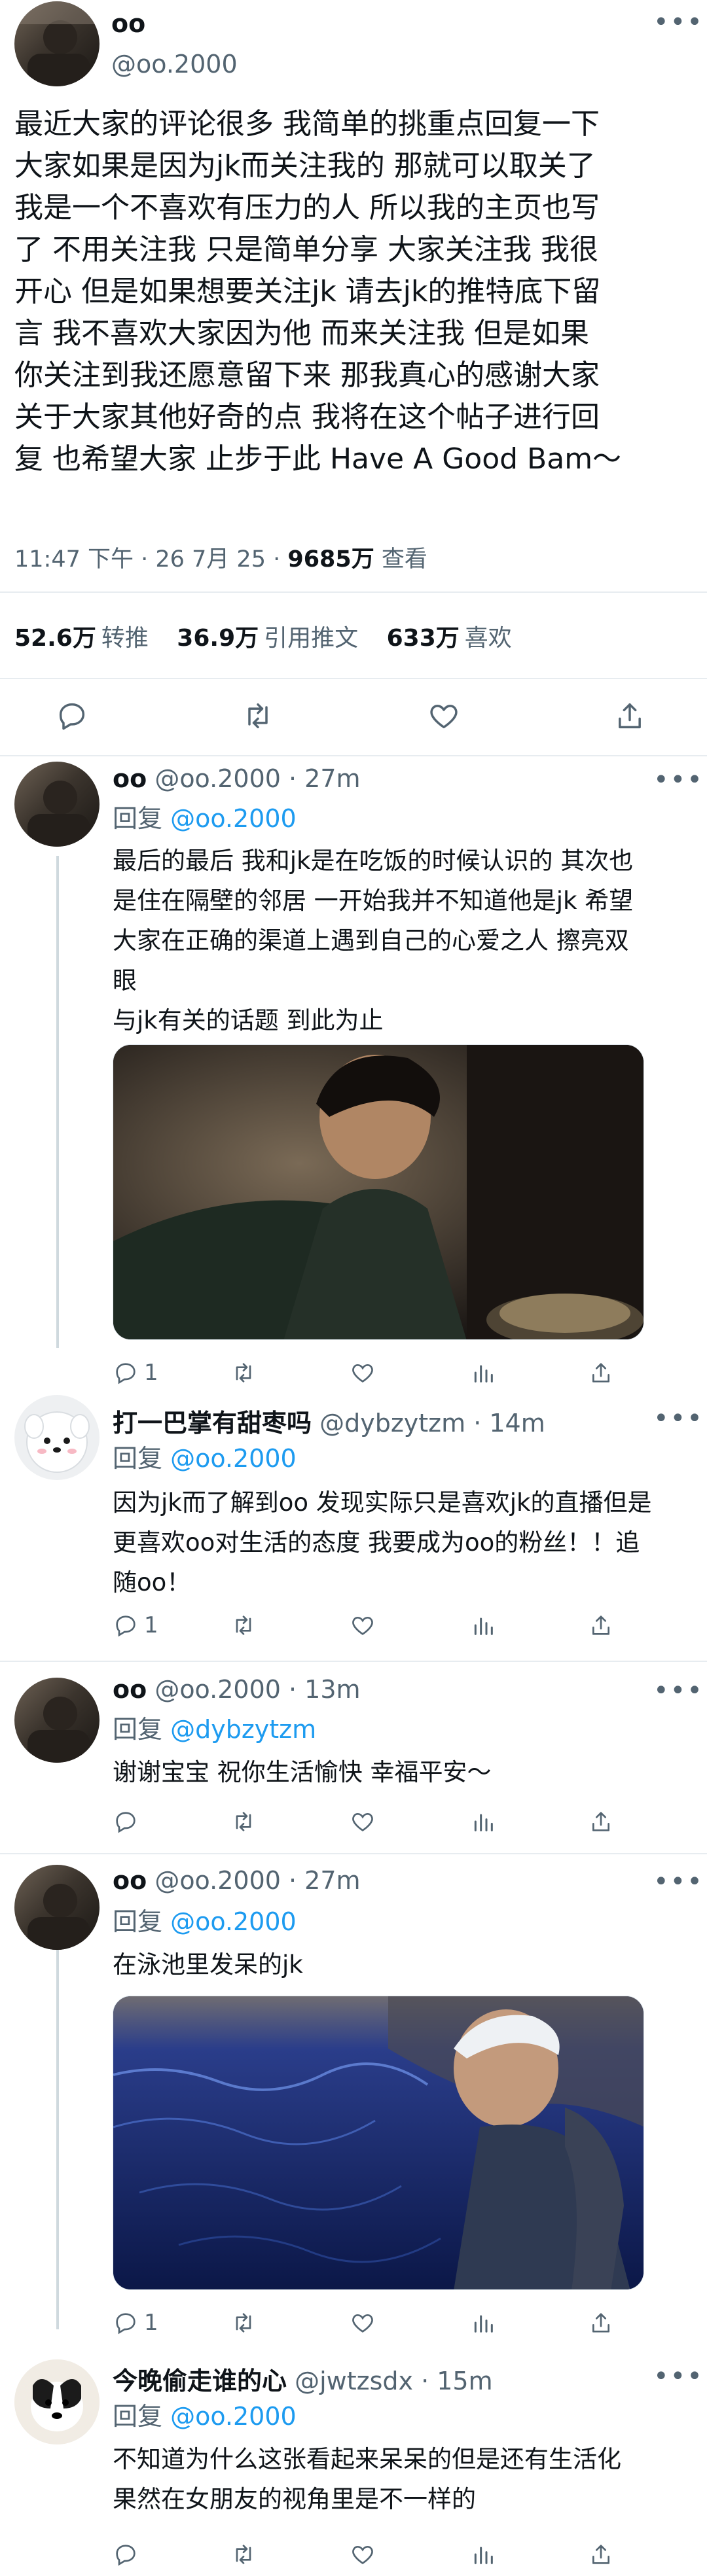 This screenshot has height=2576, width=707. Describe the element at coordinates (257, 1689) in the screenshot. I see `handle-time: @oo.2000 · 13m` at that location.